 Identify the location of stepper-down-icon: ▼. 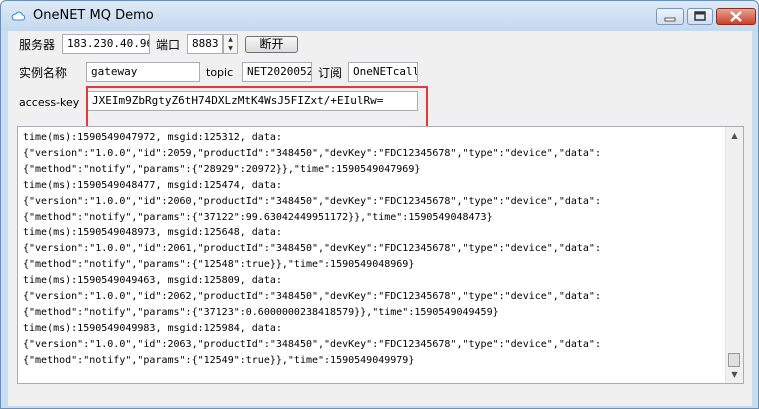
(230, 48).